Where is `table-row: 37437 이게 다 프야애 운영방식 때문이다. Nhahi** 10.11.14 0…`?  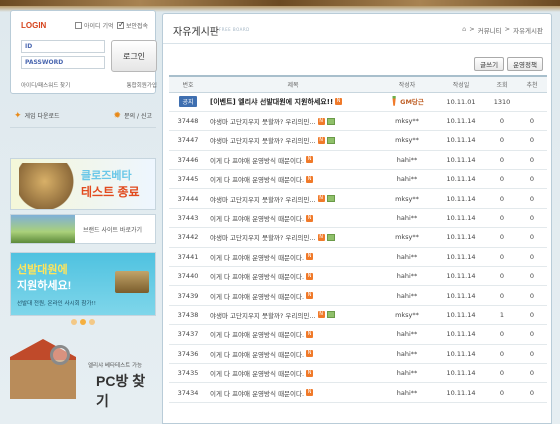
table-row: 37437 이게 다 프야애 운영방식 때문이다. Nhahi** 10.11.14 0… is located at coordinates (358, 334).